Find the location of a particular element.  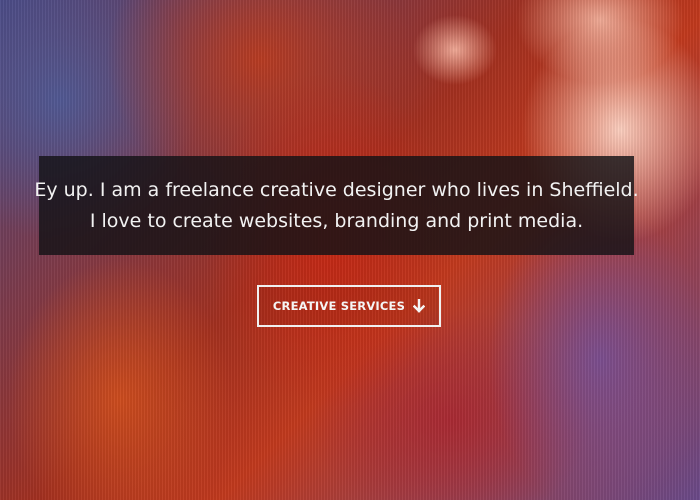

arrow-down-icon is located at coordinates (419, 306).